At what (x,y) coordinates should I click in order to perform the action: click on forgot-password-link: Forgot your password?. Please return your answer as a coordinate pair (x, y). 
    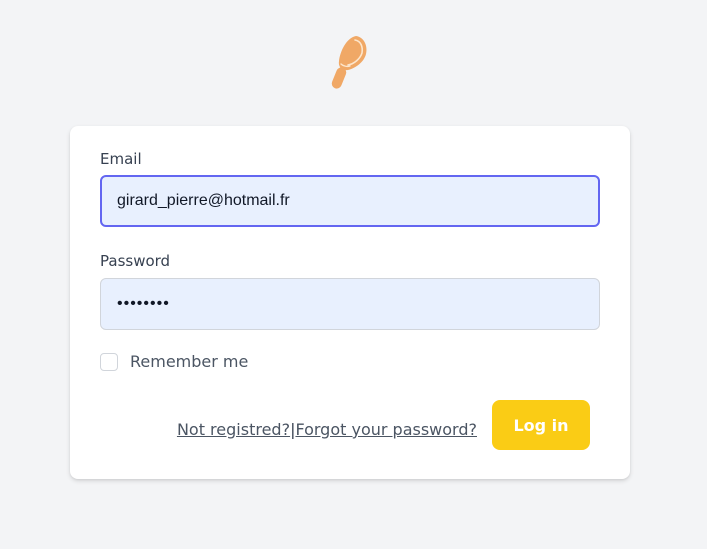
    Looking at the image, I should click on (386, 429).